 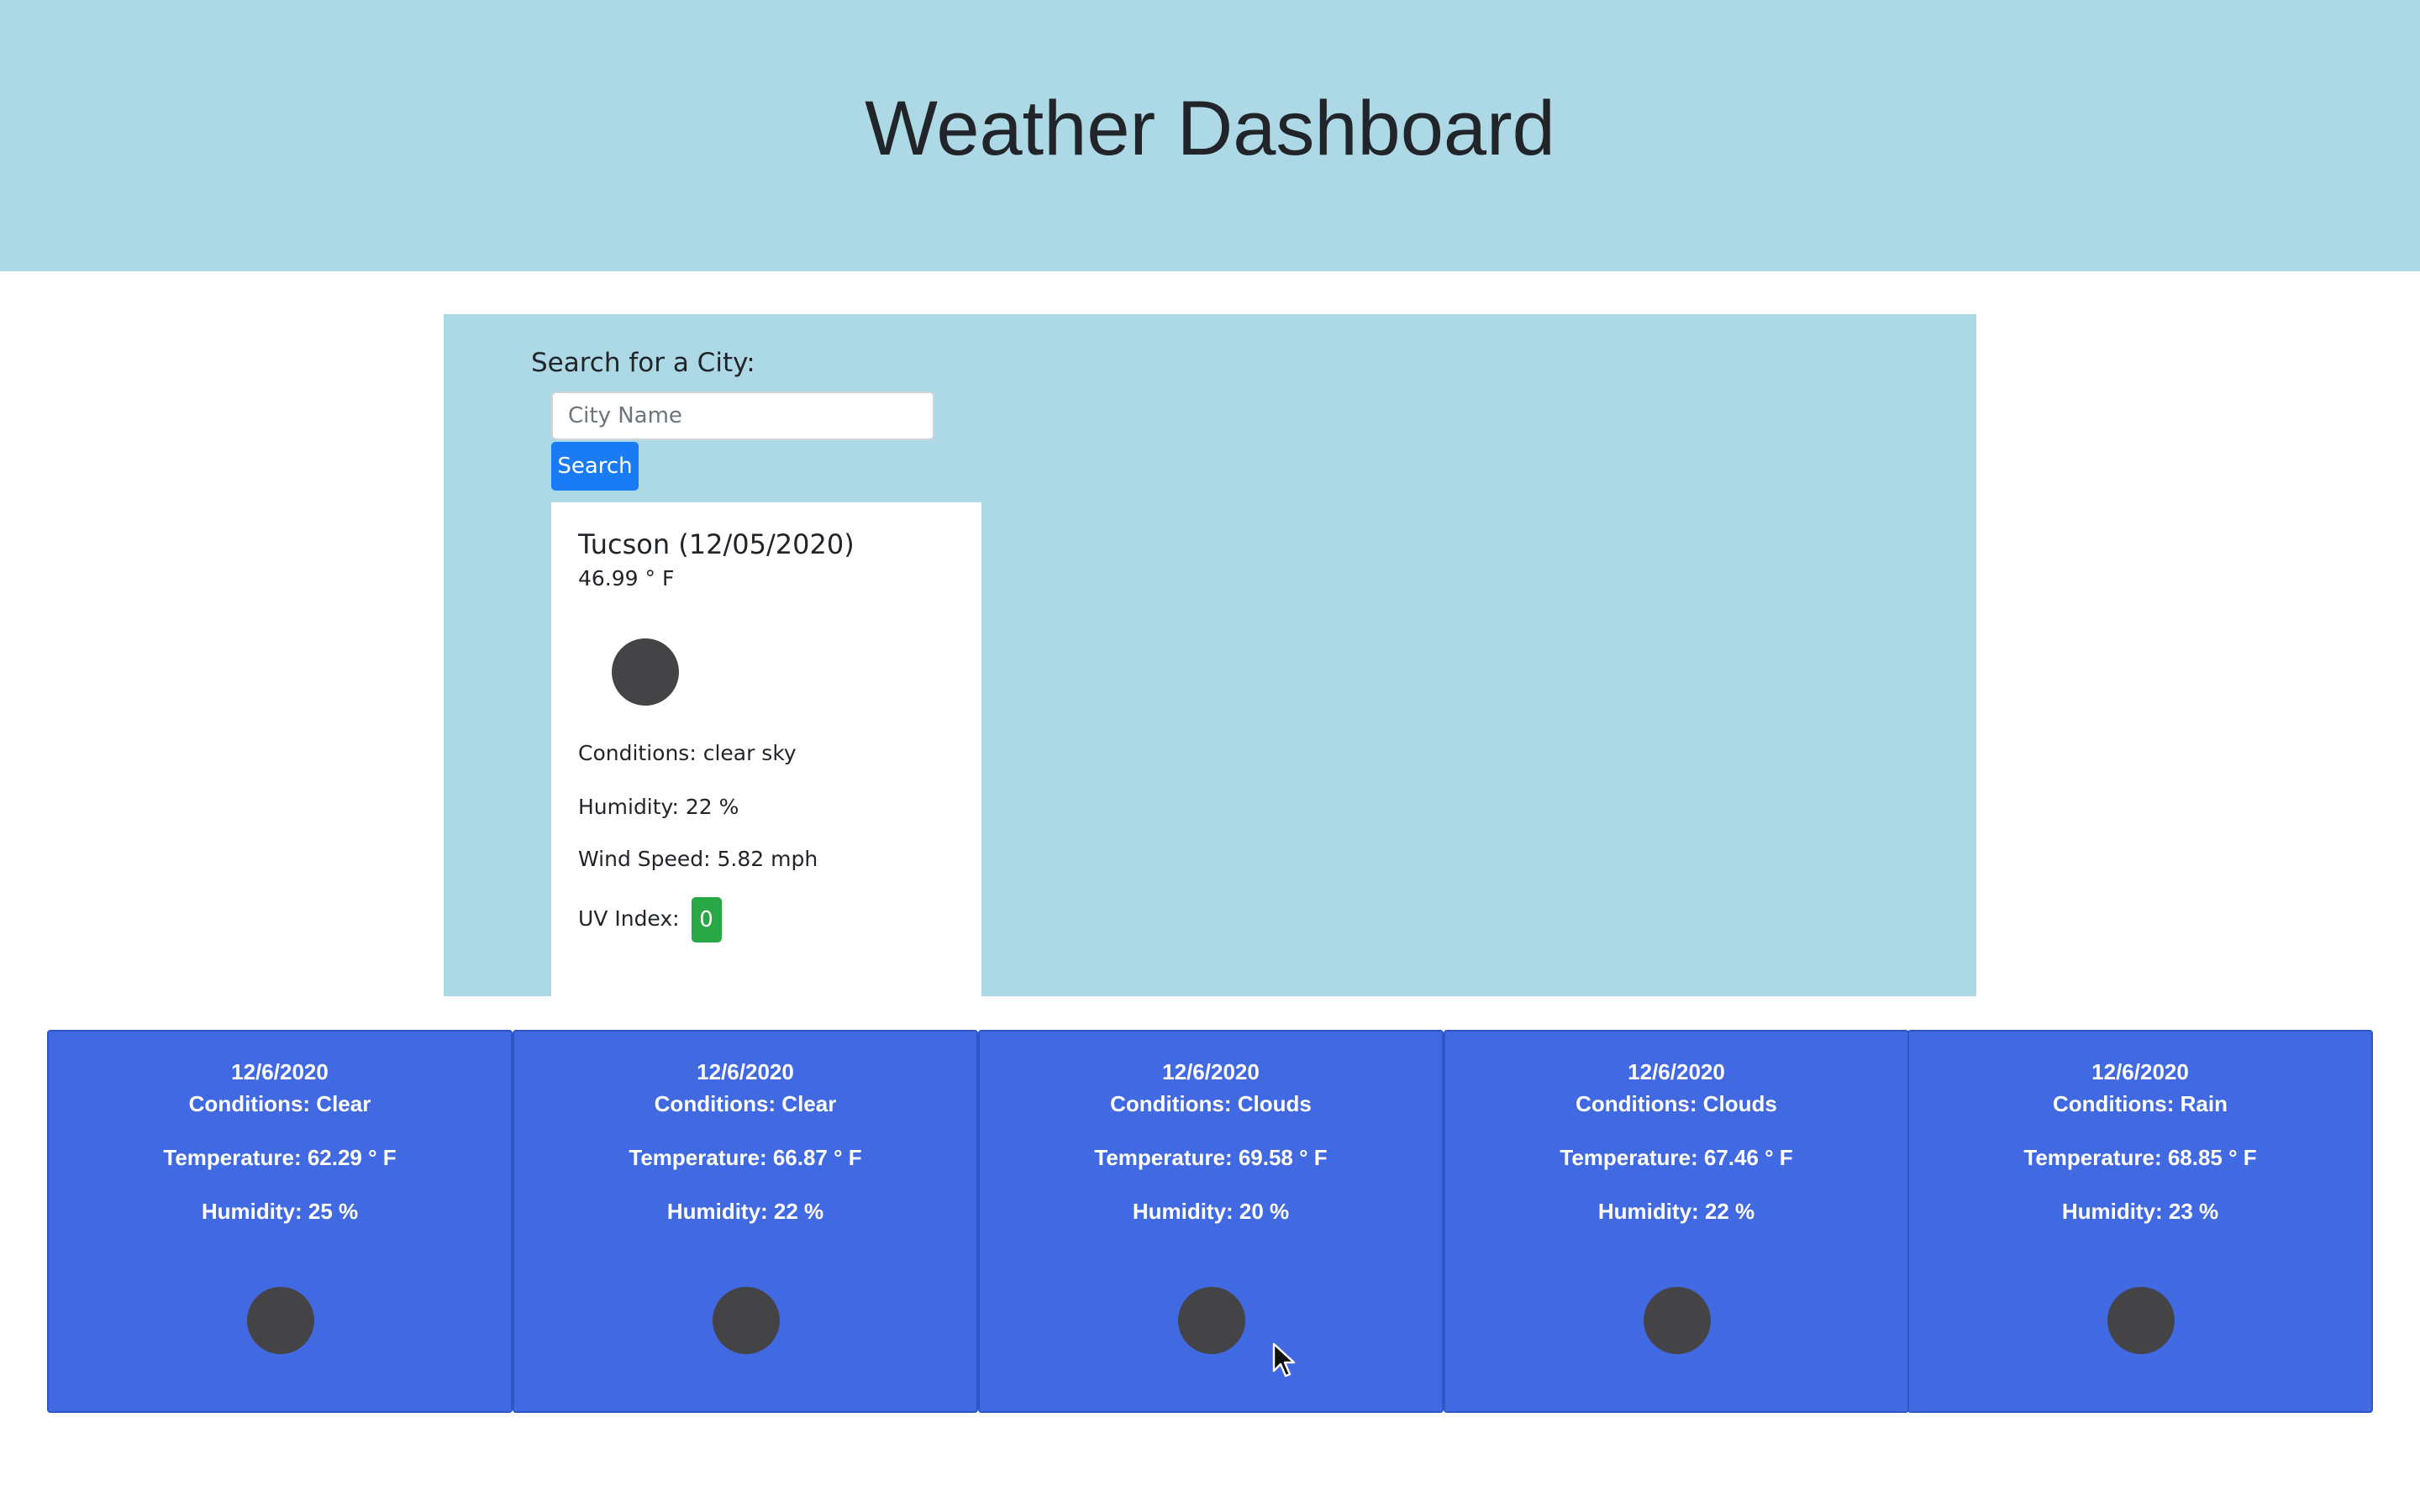 What do you see at coordinates (1210, 128) in the screenshot?
I see `page-title: Weather Dashboard` at bounding box center [1210, 128].